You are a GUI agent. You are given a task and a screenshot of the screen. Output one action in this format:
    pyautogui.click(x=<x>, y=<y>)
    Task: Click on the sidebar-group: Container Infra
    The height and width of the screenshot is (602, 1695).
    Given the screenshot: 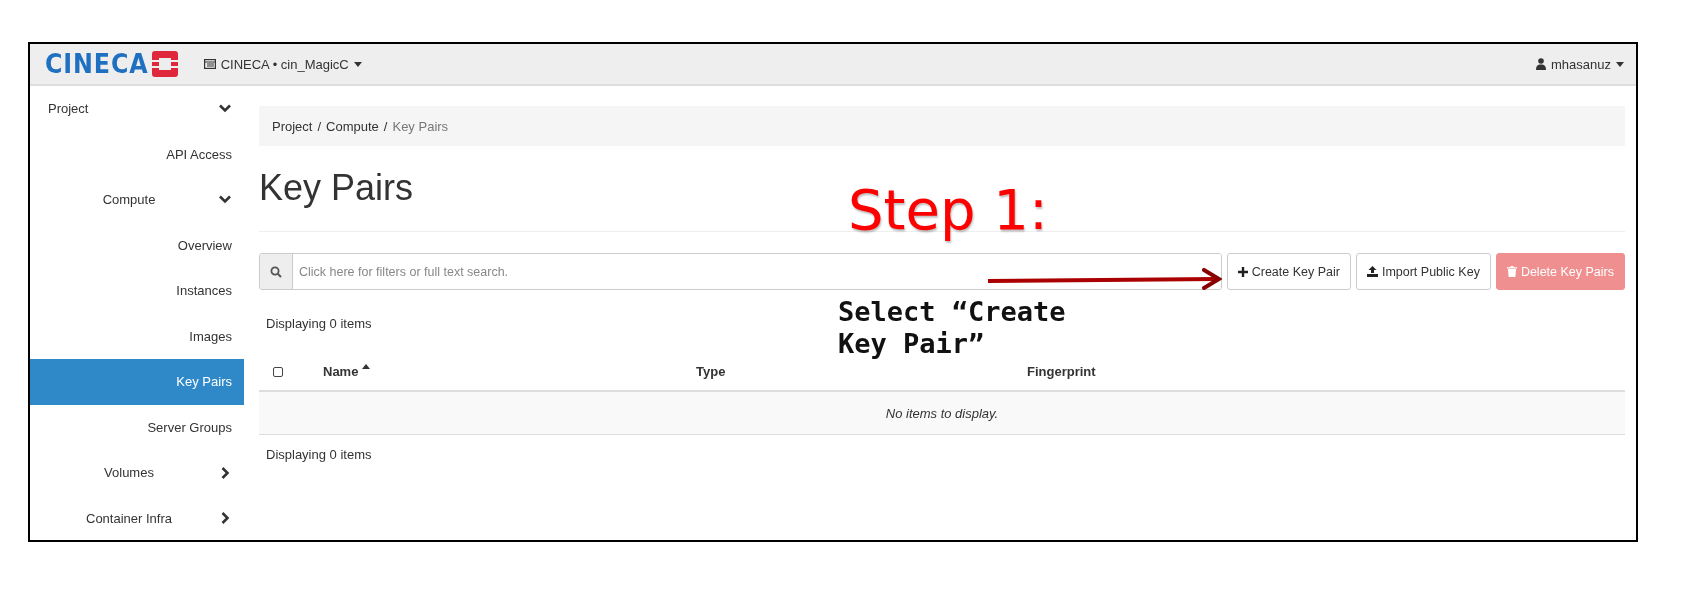 What is the action you would take?
    pyautogui.click(x=137, y=517)
    